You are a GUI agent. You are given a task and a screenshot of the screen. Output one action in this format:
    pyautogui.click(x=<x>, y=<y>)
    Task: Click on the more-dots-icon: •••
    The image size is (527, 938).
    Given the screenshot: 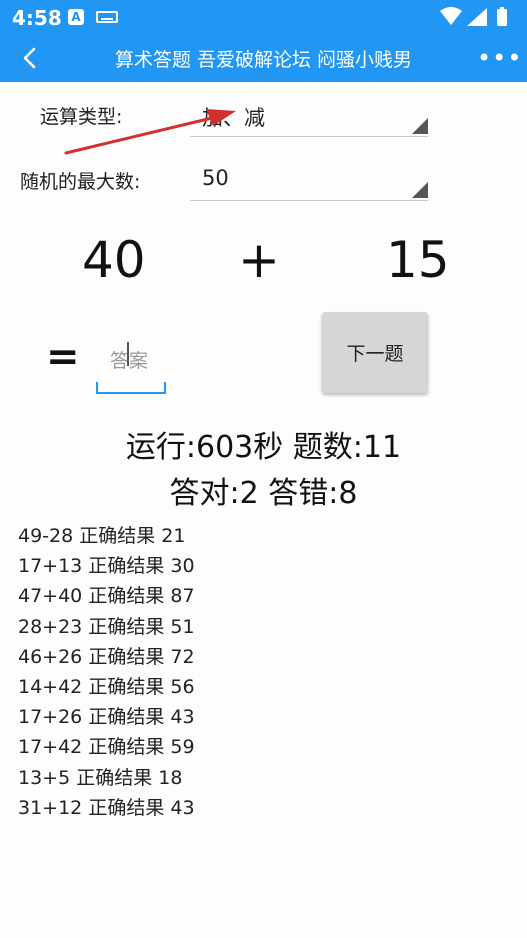 What is the action you would take?
    pyautogui.click(x=499, y=58)
    